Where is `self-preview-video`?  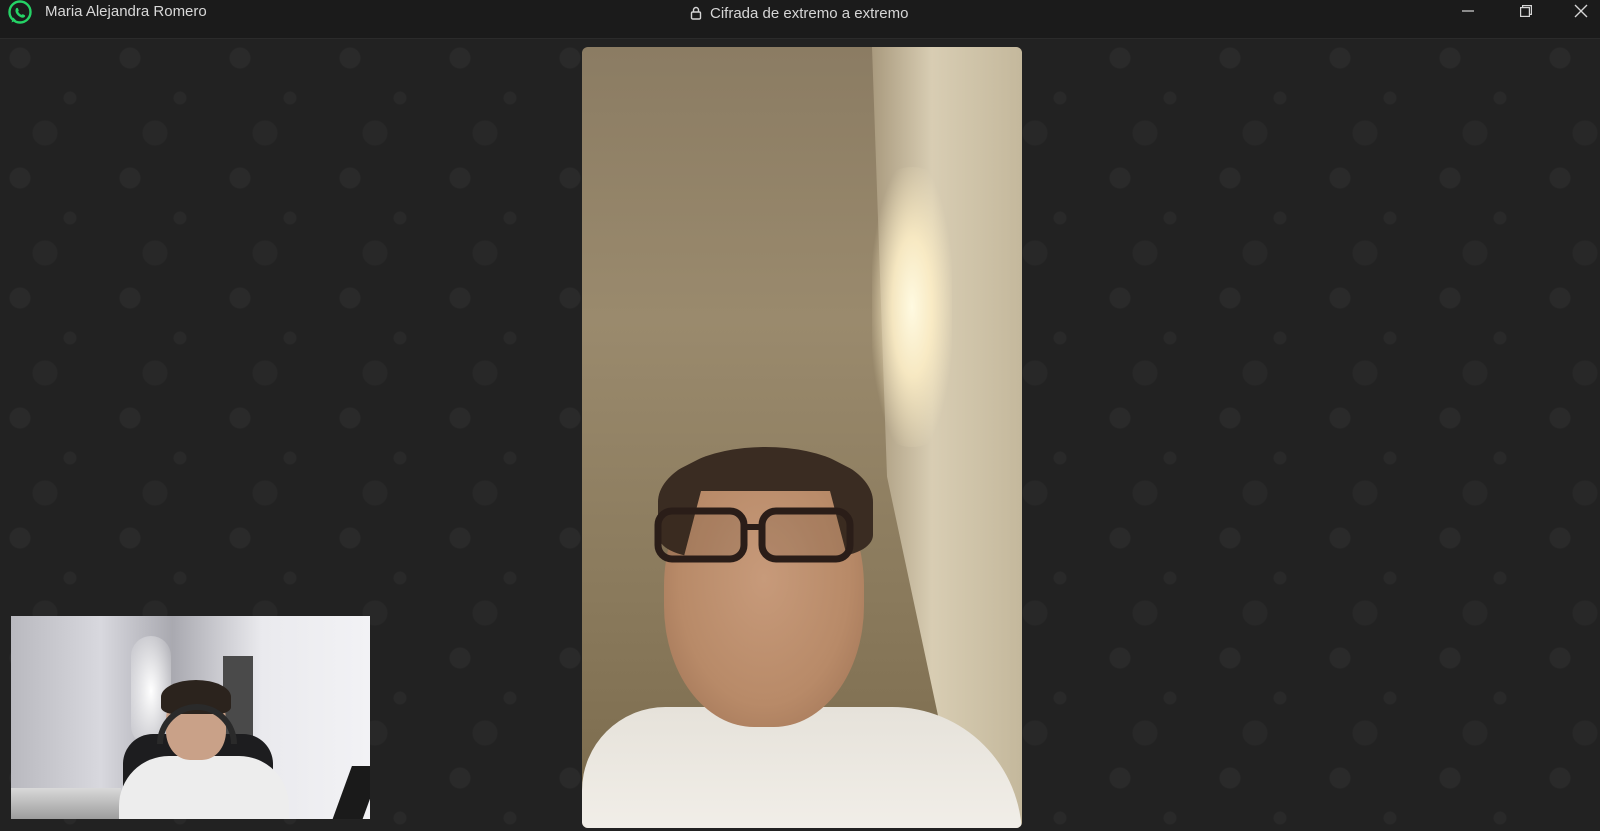
self-preview-video is located at coordinates (190, 717).